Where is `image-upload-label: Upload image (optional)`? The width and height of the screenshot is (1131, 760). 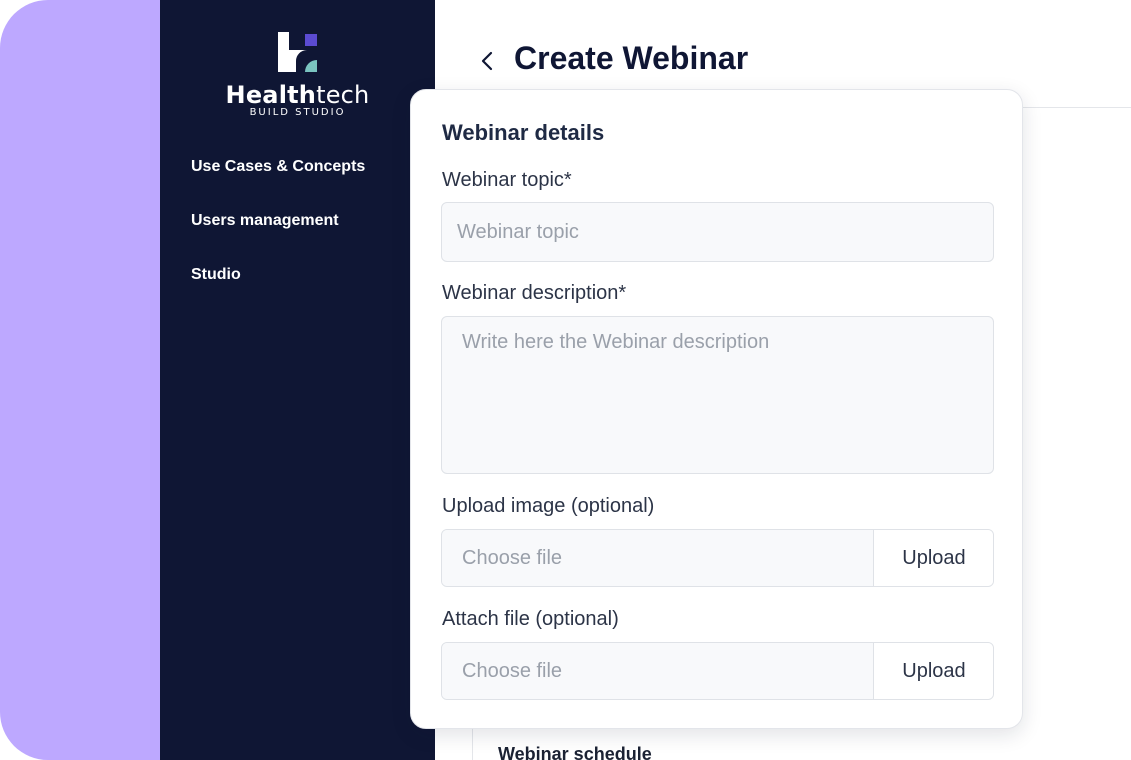
image-upload-label: Upload image (optional) is located at coordinates (548, 506).